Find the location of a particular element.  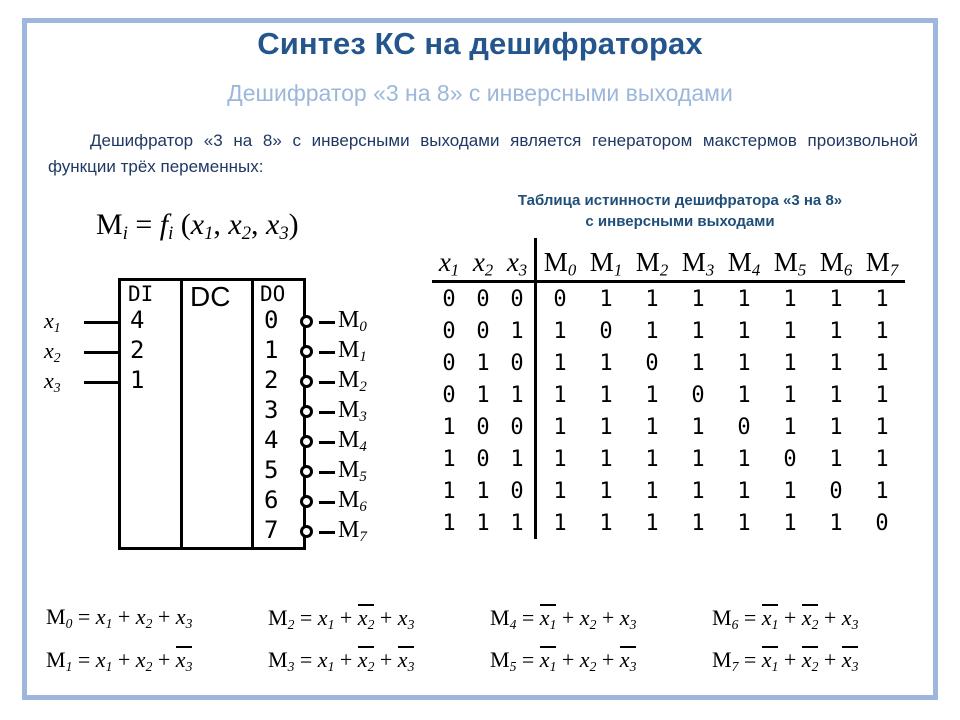

decoder-output-label-2: M2 is located at coordinates (352, 381).